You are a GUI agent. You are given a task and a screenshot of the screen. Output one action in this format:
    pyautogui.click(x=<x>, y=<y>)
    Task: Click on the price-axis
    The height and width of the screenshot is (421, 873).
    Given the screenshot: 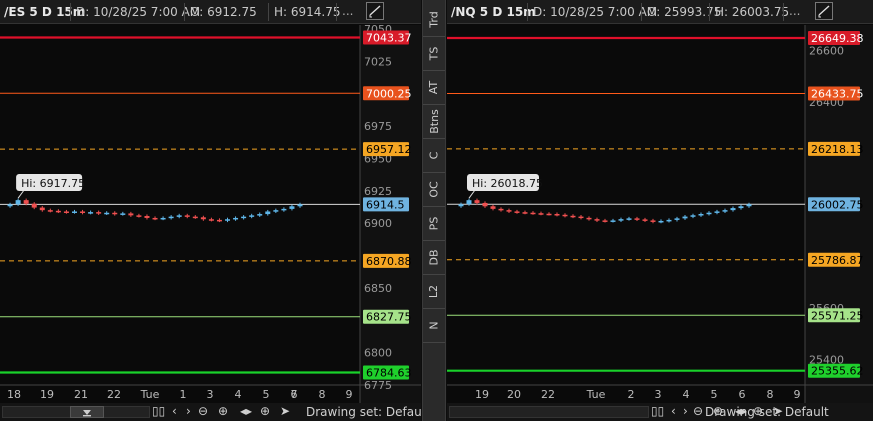 What is the action you would take?
    pyautogui.click(x=839, y=214)
    